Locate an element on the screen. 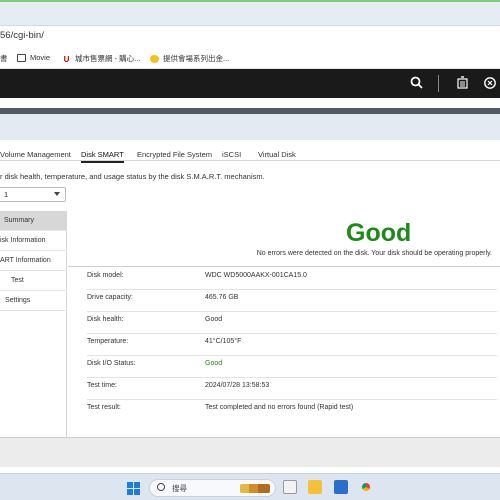  task-icon is located at coordinates (462, 83).